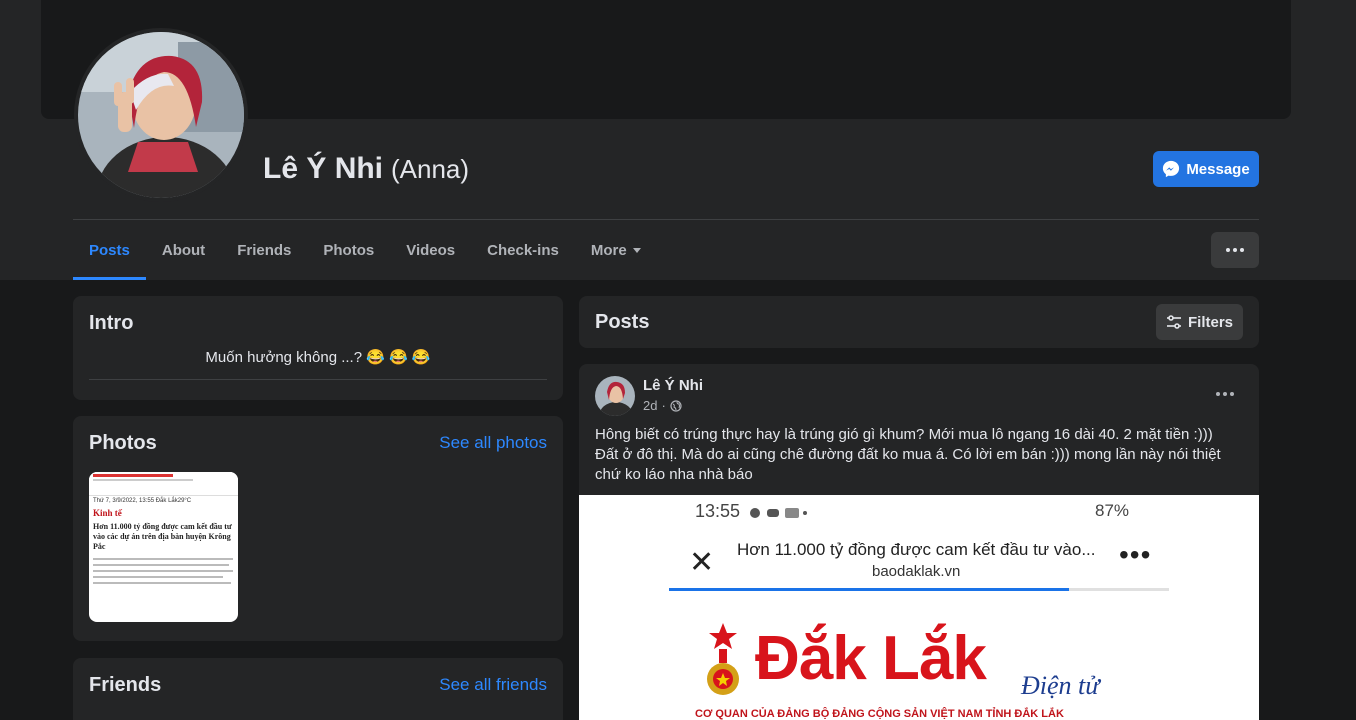  I want to click on post-author-name: Lê Ý Nhi, so click(673, 385).